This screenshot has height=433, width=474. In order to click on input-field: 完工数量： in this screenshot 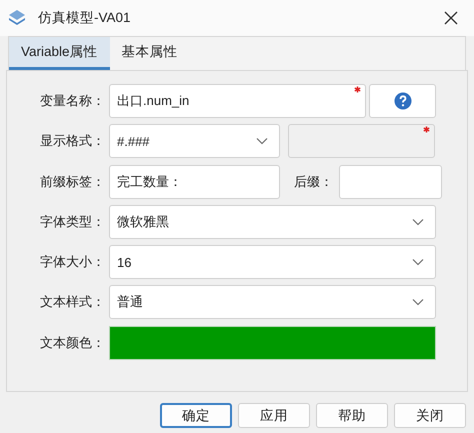, I will do `click(194, 181)`.